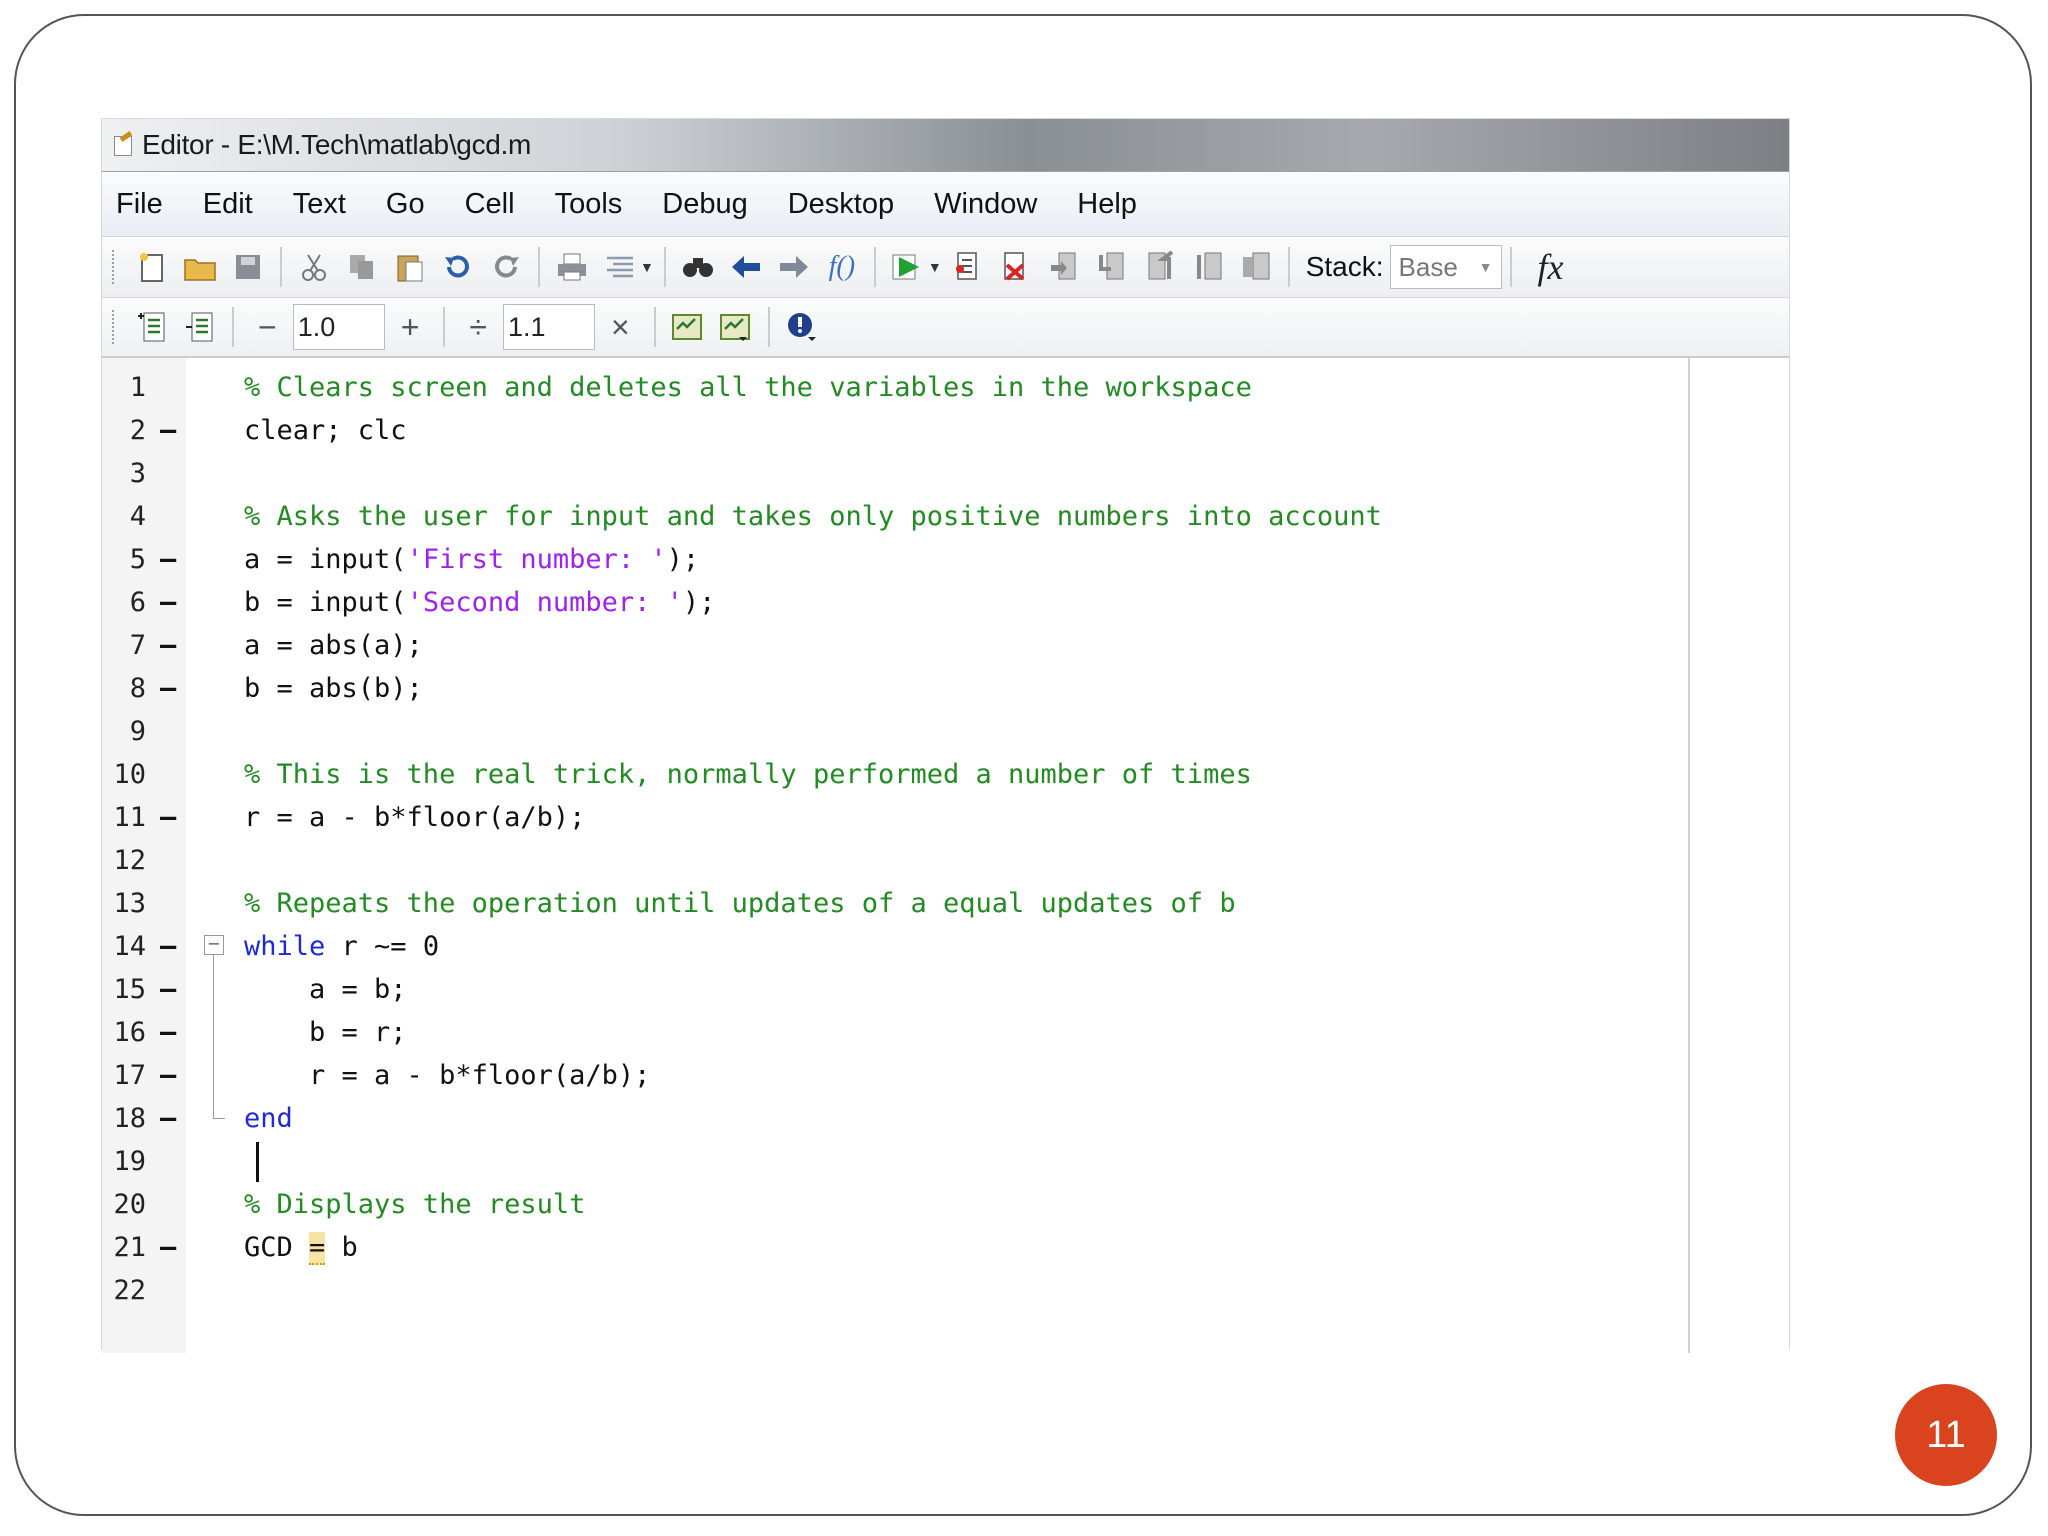 Image resolution: width=2048 pixels, height=1536 pixels. What do you see at coordinates (572, 267) in the screenshot?
I see `print-icon` at bounding box center [572, 267].